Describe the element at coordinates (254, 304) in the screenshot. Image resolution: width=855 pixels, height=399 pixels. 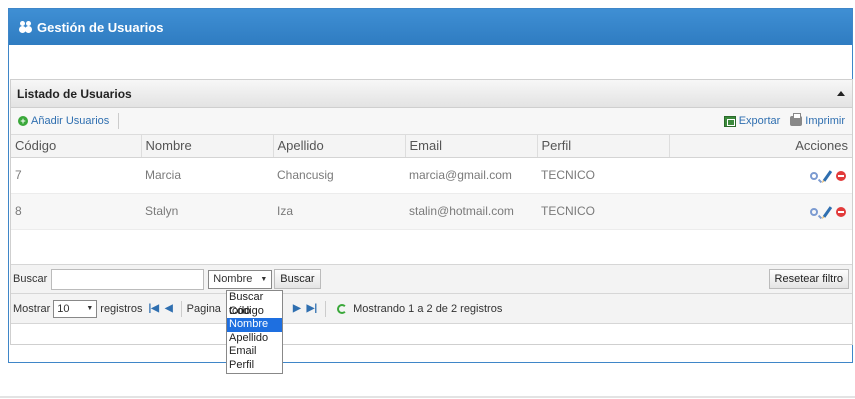
I see `dropdown-option-buscar-todo: Buscar todo` at that location.